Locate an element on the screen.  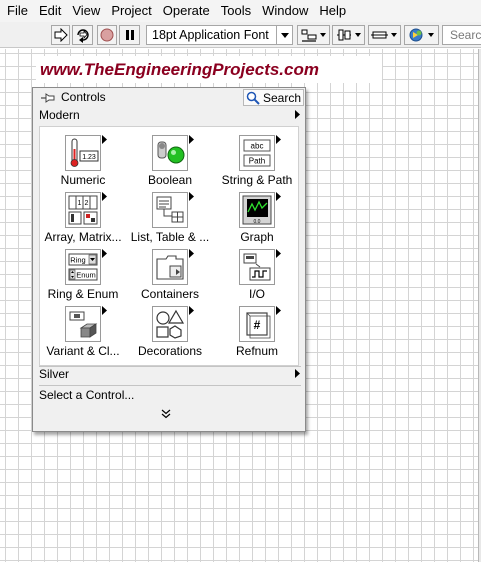
tile-refnum: # Refnum is located at coordinates (257, 328).